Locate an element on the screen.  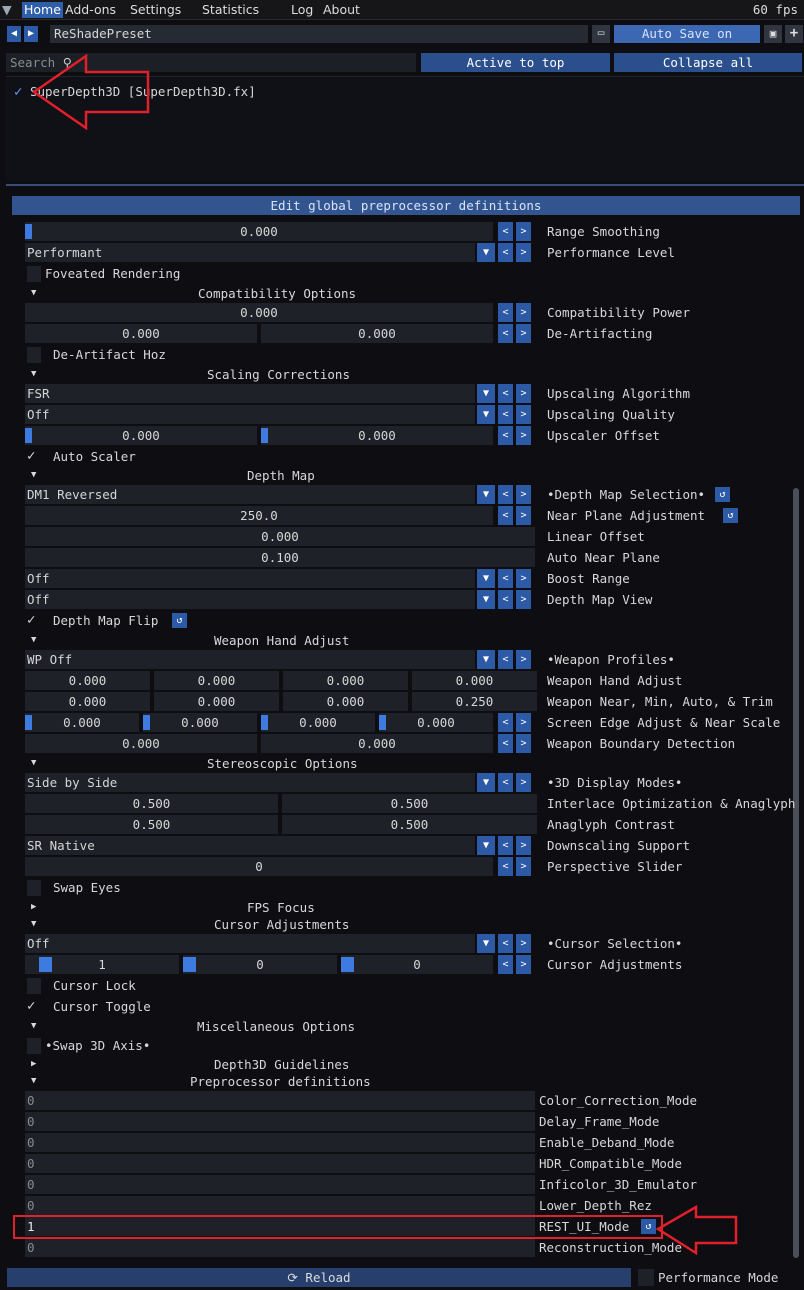
auto-near-plane-slider: 0.100 is located at coordinates (280, 557).